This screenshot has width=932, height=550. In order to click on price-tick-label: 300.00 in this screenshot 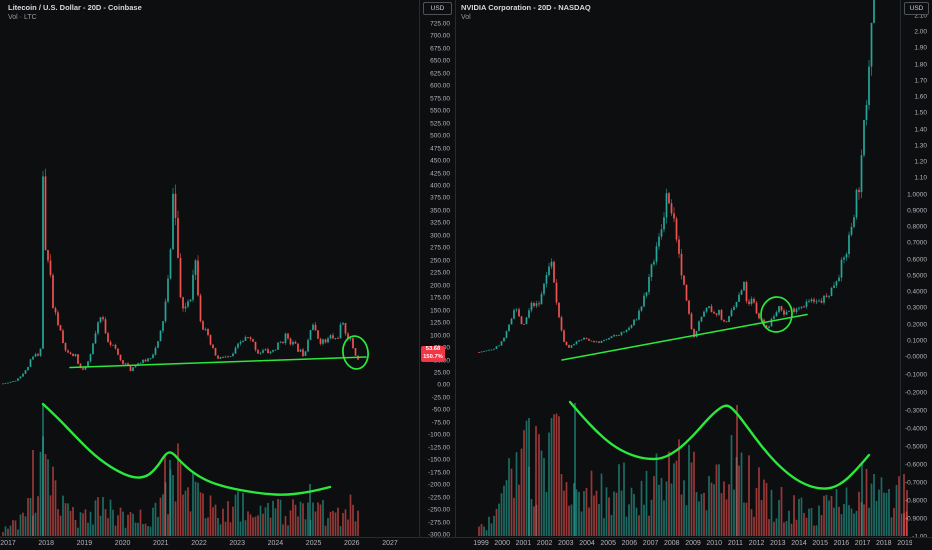, I will do `click(440, 236)`.